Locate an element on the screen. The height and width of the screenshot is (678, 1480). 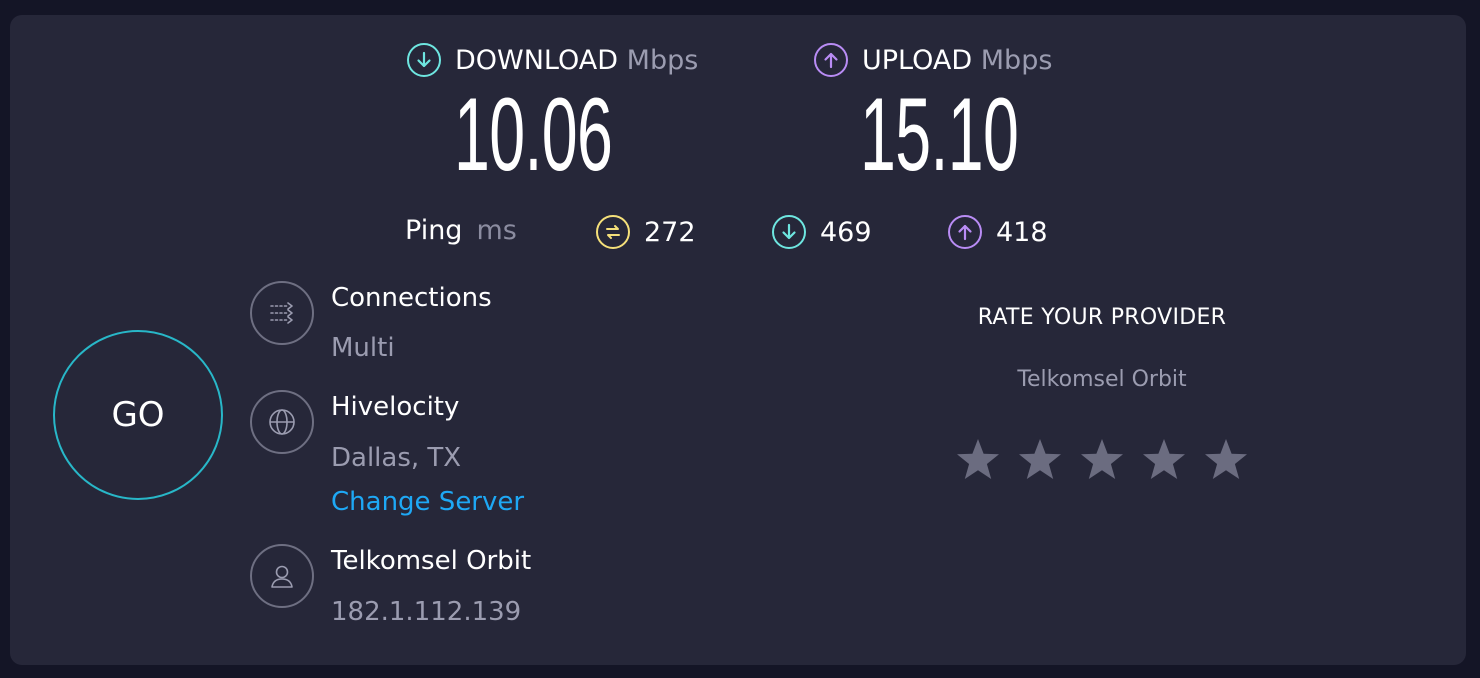
download-title: DOWNLOAD is located at coordinates (537, 60).